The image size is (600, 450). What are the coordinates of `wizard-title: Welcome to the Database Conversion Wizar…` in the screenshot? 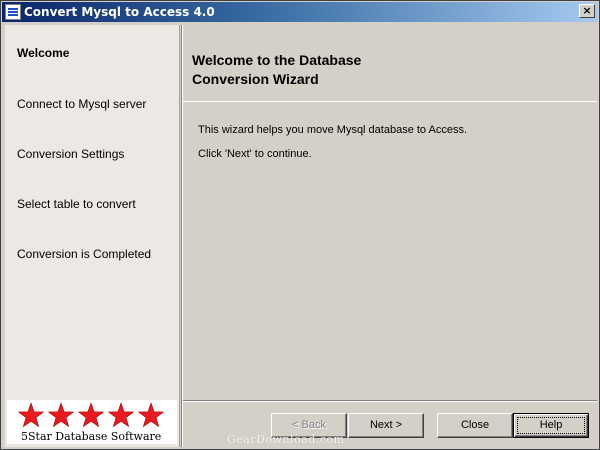 It's located at (322, 70).